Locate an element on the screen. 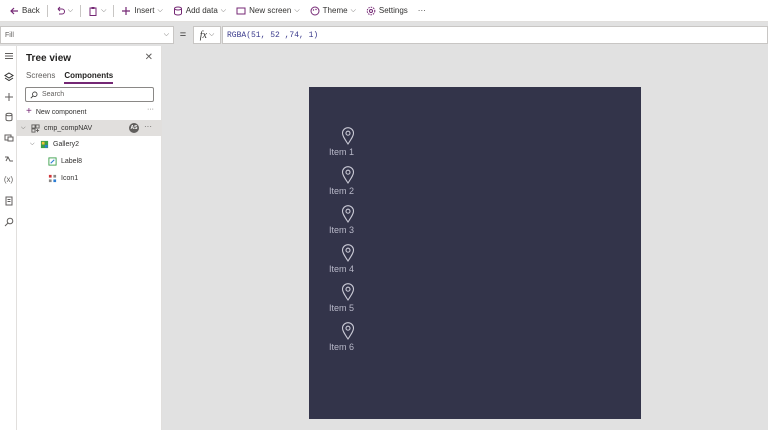 Image resolution: width=768 pixels, height=430 pixels. gallery-item: Item 1 is located at coordinates (349, 145).